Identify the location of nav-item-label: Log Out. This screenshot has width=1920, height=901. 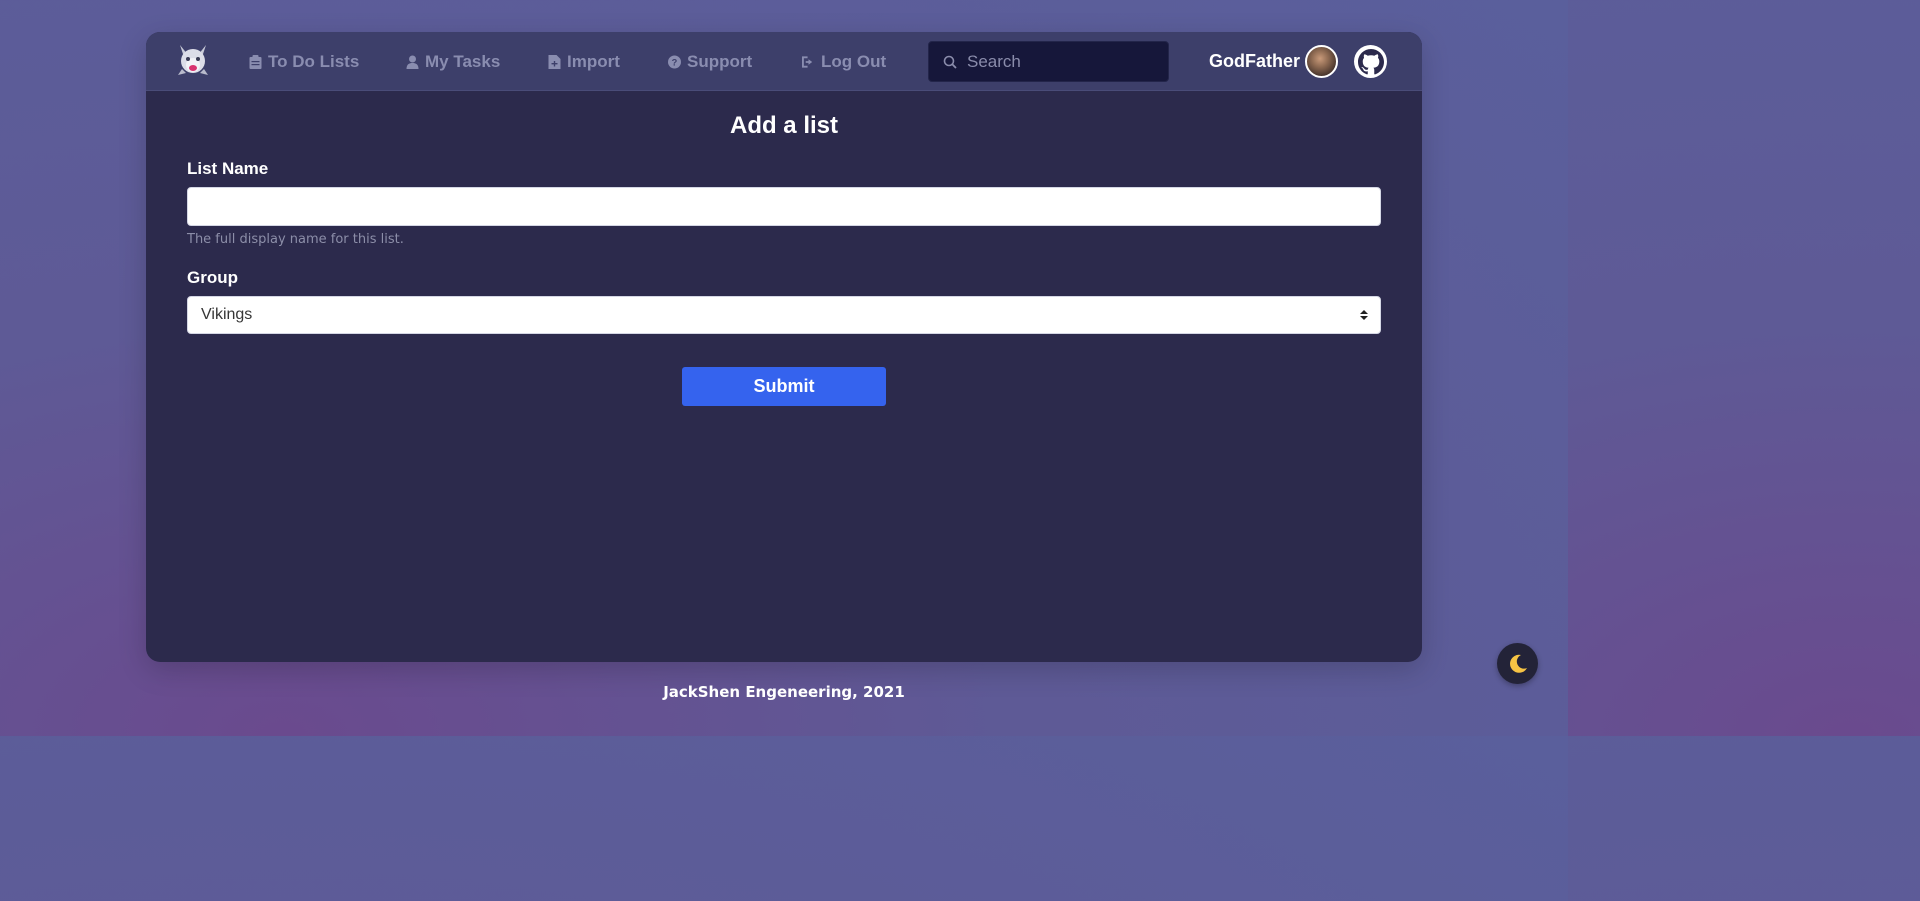
(854, 61).